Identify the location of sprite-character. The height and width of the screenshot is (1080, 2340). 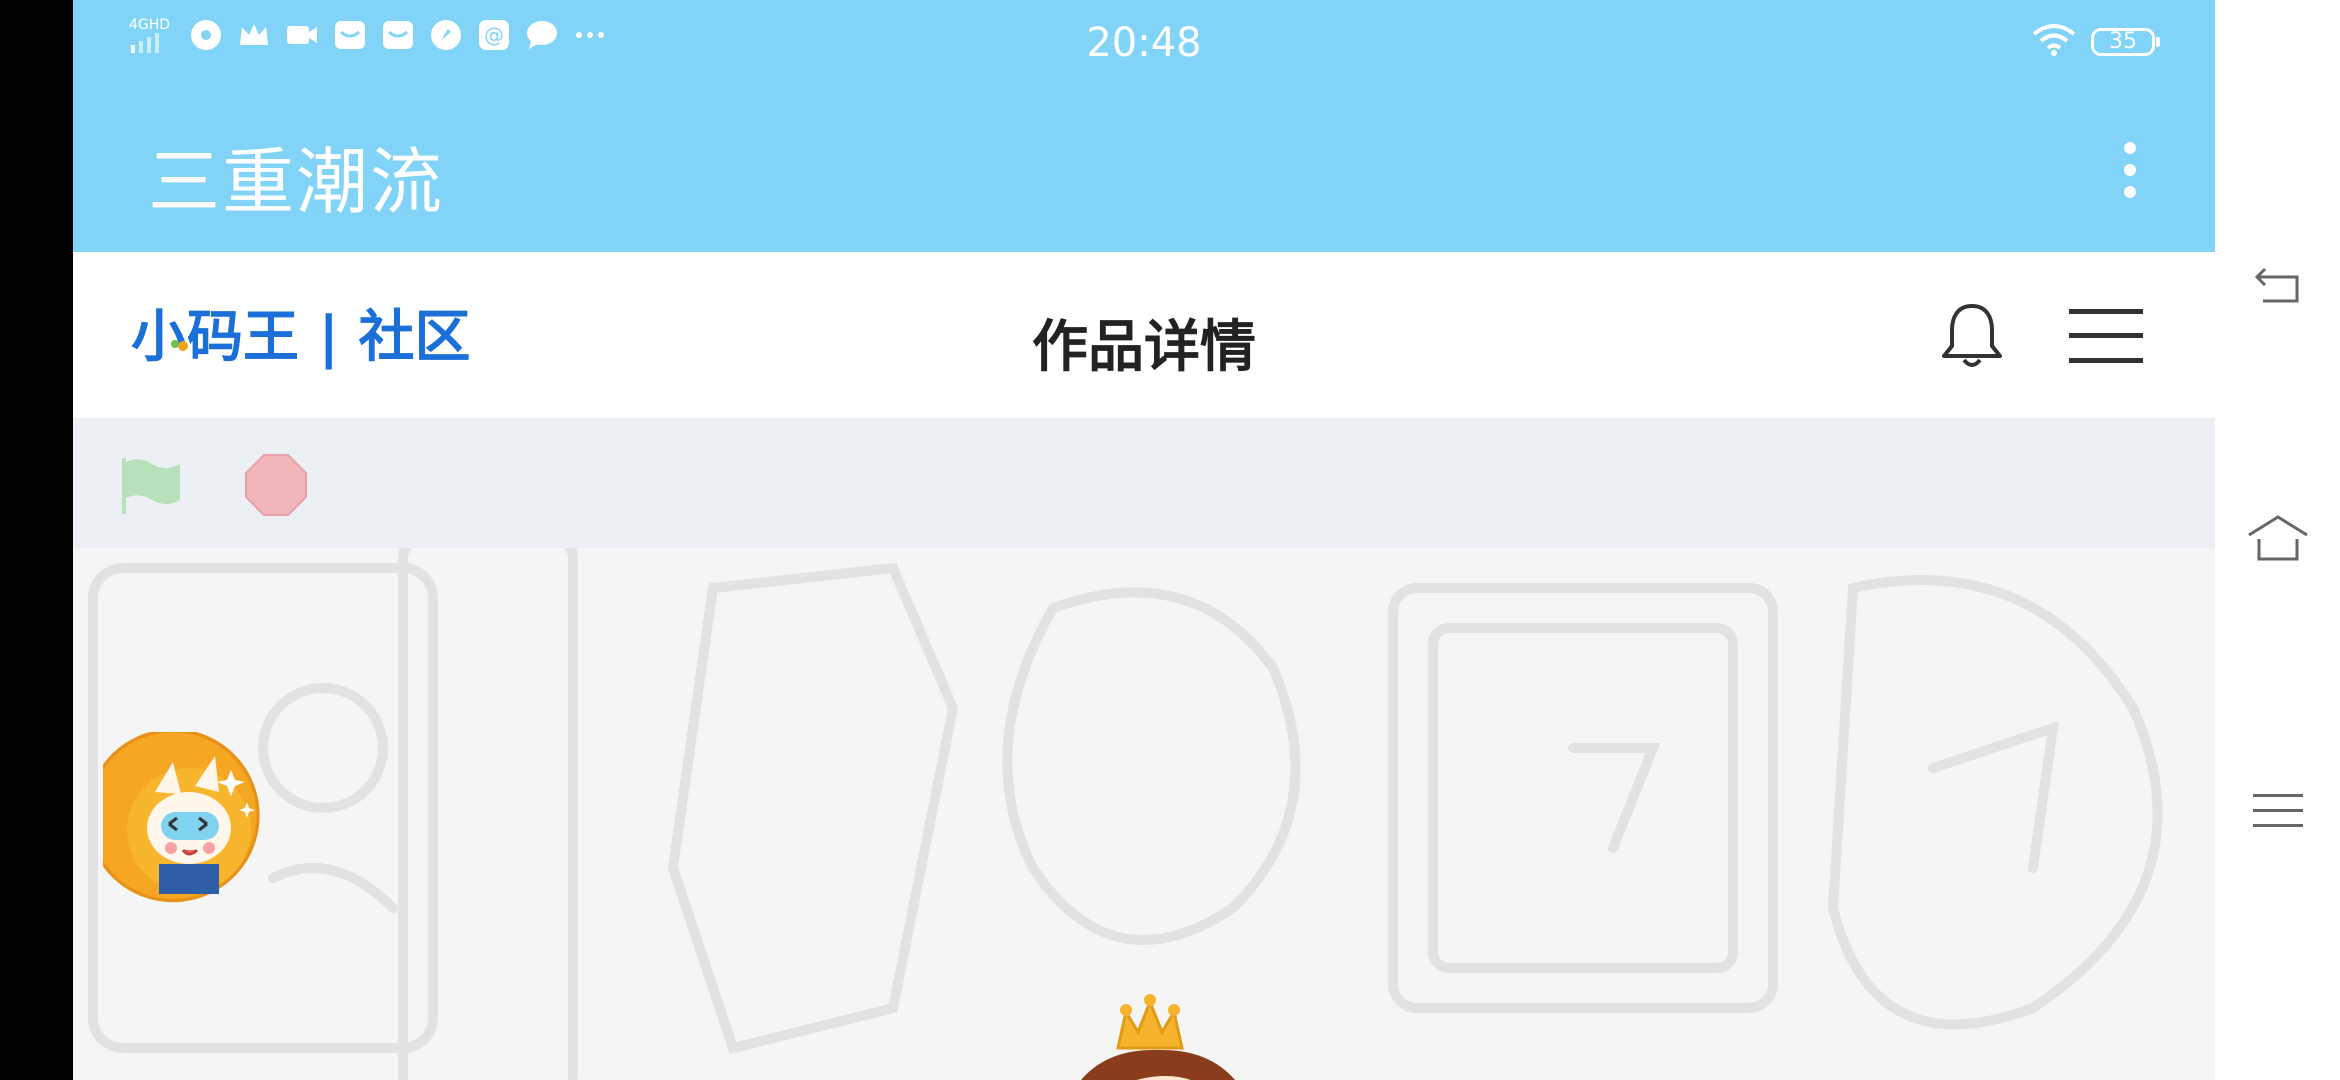
(1168, 1034).